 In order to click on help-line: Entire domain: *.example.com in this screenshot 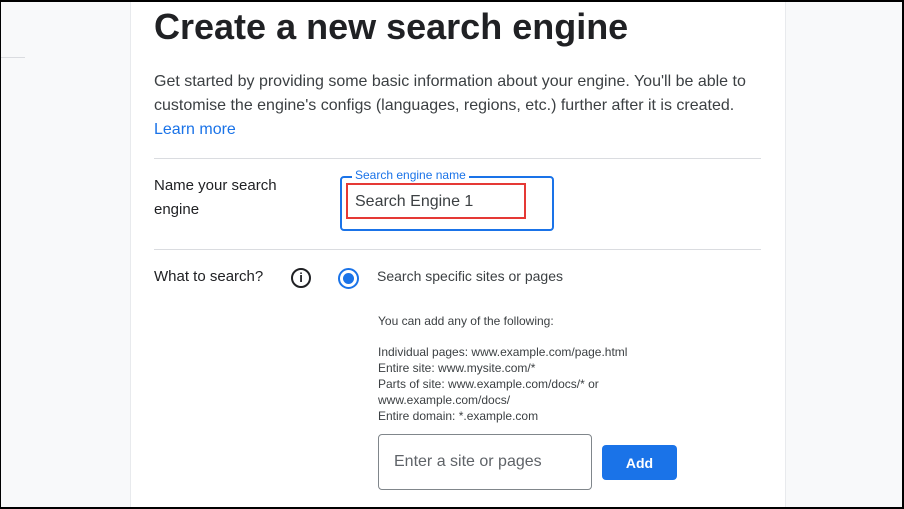, I will do `click(458, 416)`.